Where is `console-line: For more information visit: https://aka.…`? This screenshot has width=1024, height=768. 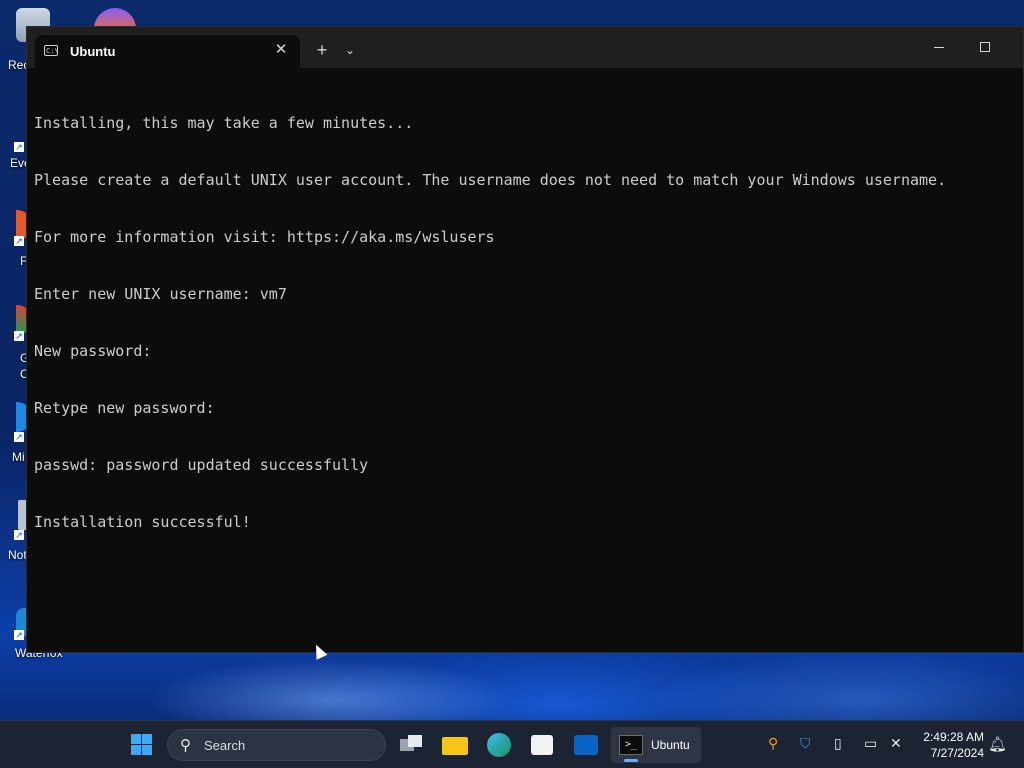
console-line: For more information visit: https://aka.… is located at coordinates (264, 237).